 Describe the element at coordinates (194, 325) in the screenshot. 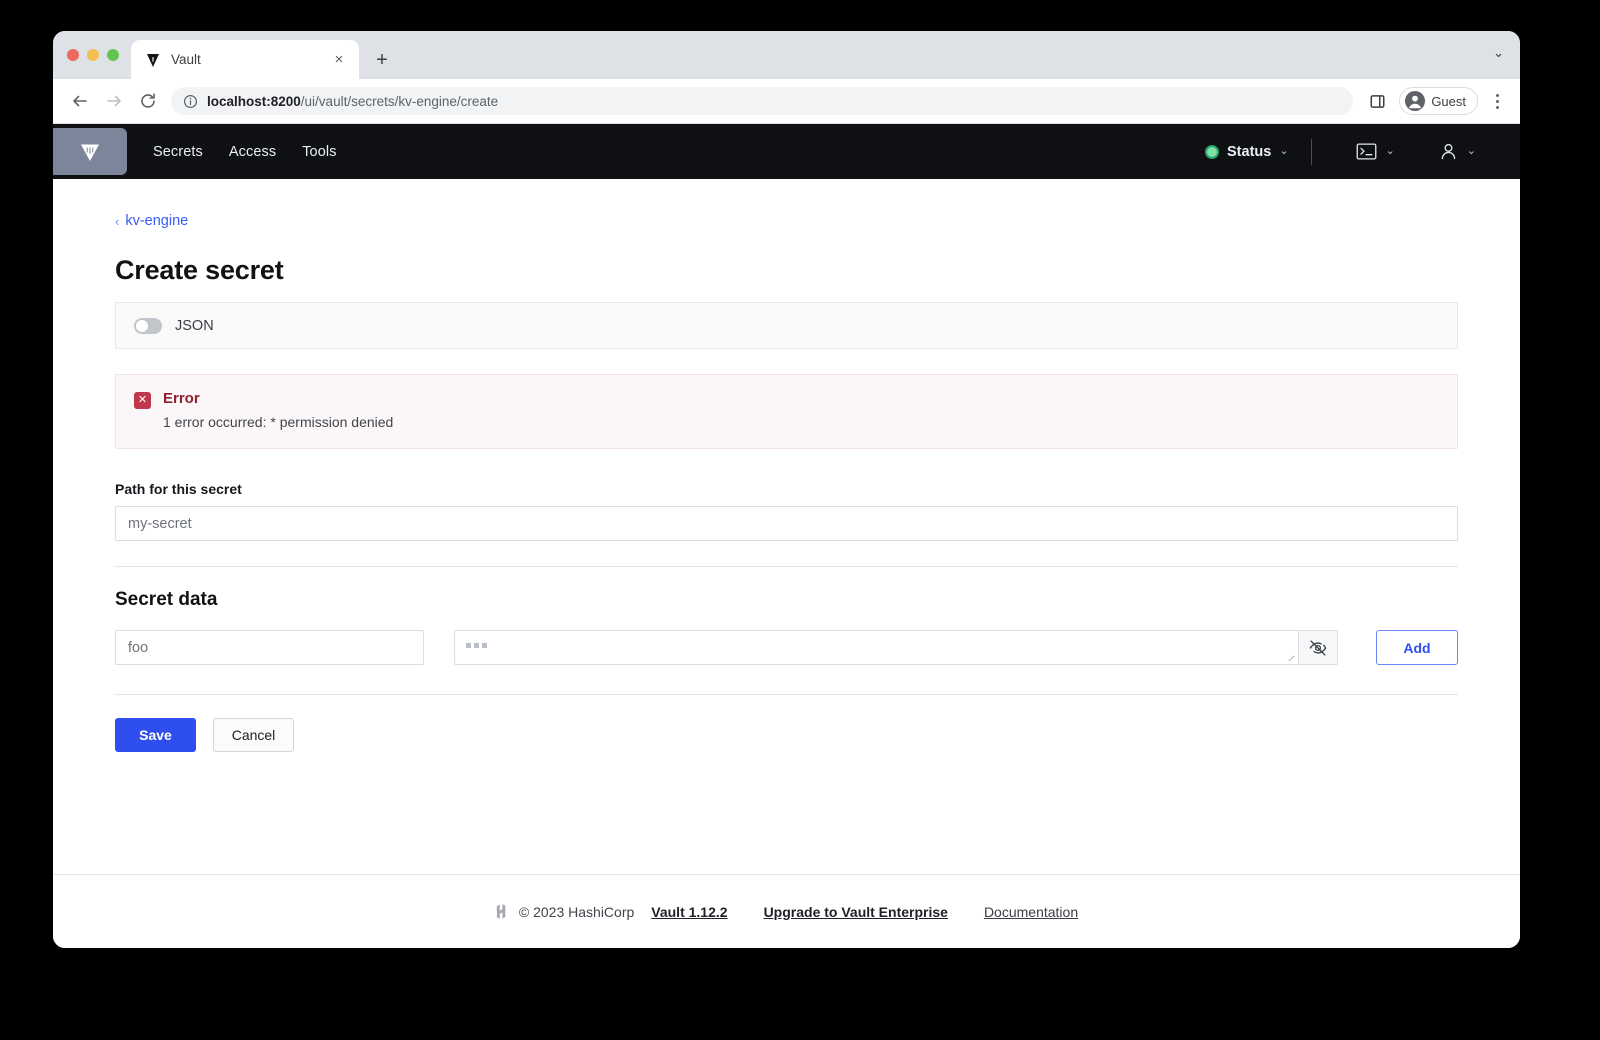

I see `json-toggle-label: JSON` at that location.